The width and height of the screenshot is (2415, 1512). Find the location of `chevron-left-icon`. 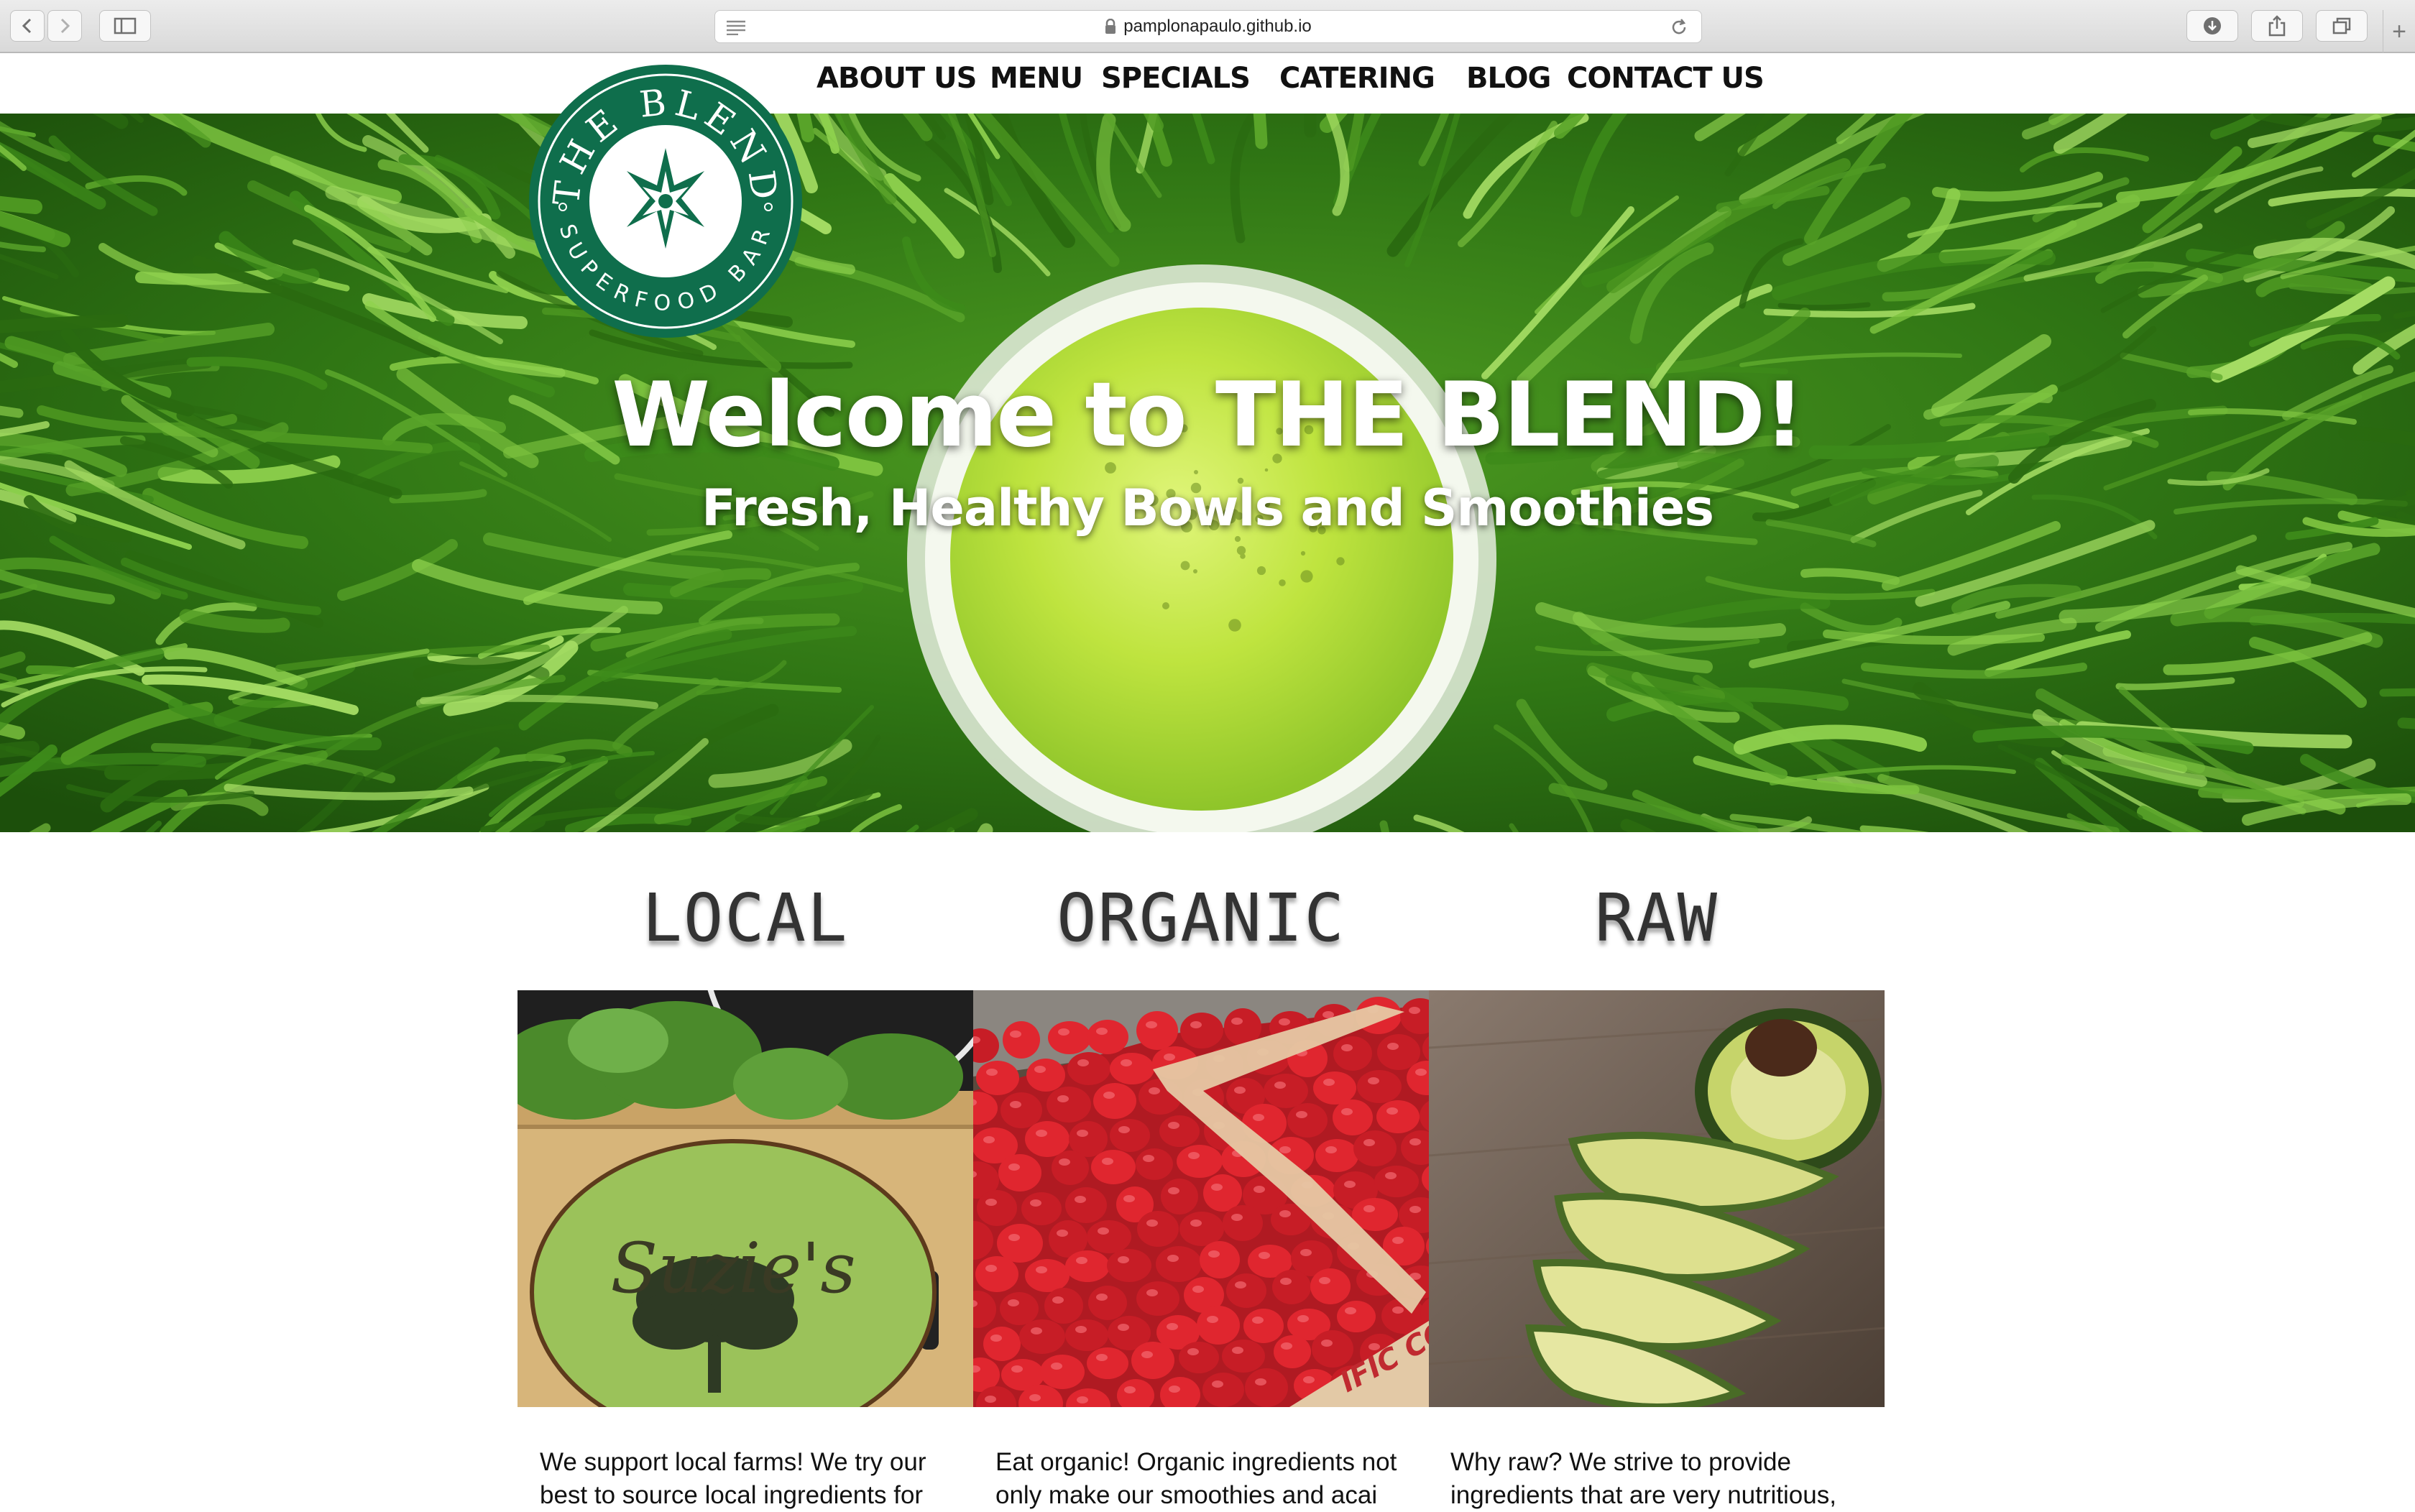

chevron-left-icon is located at coordinates (27, 26).